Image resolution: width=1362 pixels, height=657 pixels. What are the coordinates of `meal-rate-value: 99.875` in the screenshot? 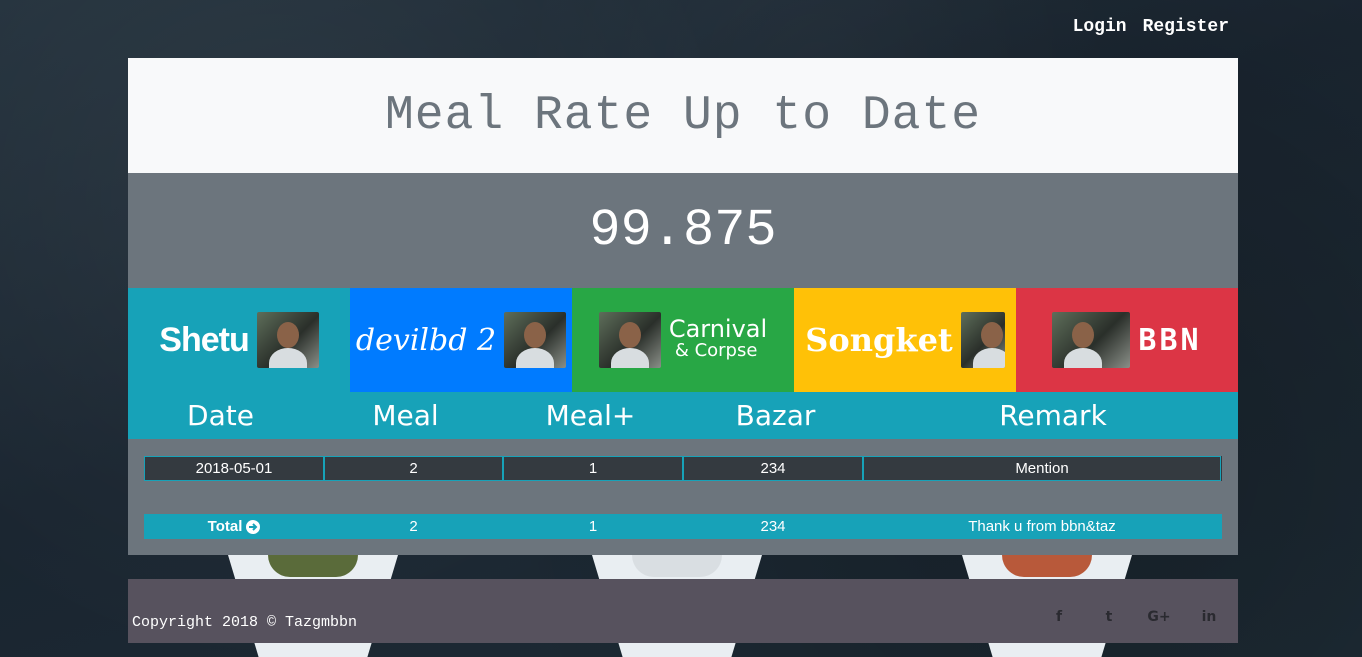 It's located at (683, 230).